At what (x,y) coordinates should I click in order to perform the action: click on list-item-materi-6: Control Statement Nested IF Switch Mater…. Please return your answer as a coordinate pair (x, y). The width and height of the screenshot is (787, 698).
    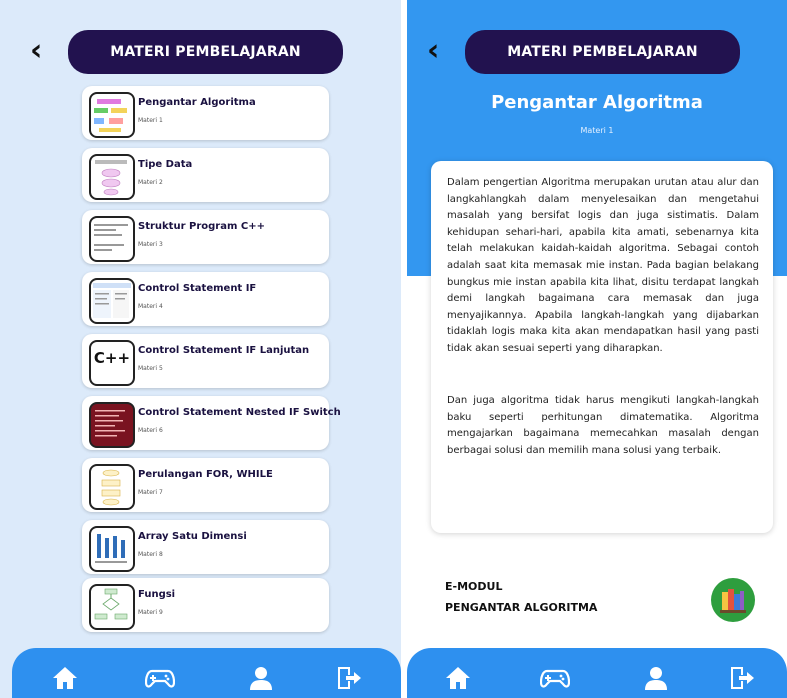
    Looking at the image, I should click on (211, 423).